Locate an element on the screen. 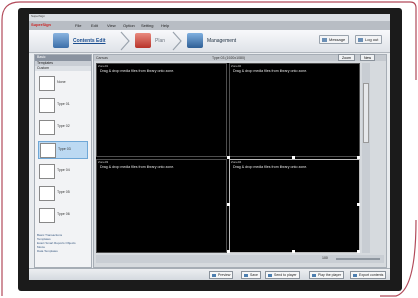 The height and width of the screenshot is (298, 418). zoom-bar: 100 is located at coordinates (240, 259).